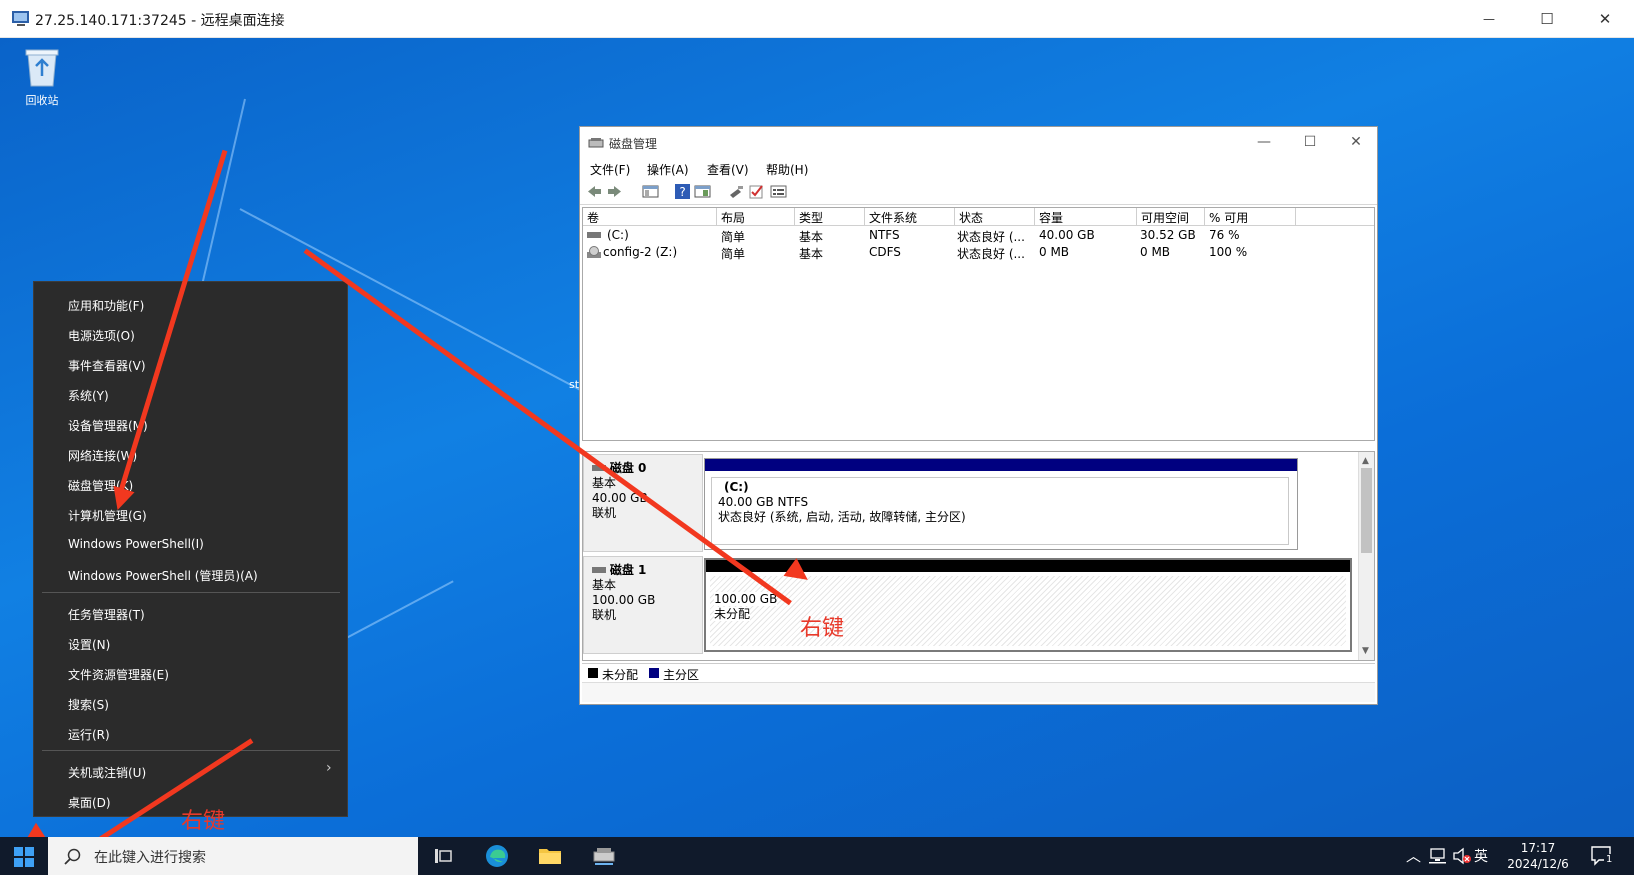 Image resolution: width=1634 pixels, height=875 pixels. I want to click on taskbar-search-box: 在此键入进行搜索, so click(233, 856).